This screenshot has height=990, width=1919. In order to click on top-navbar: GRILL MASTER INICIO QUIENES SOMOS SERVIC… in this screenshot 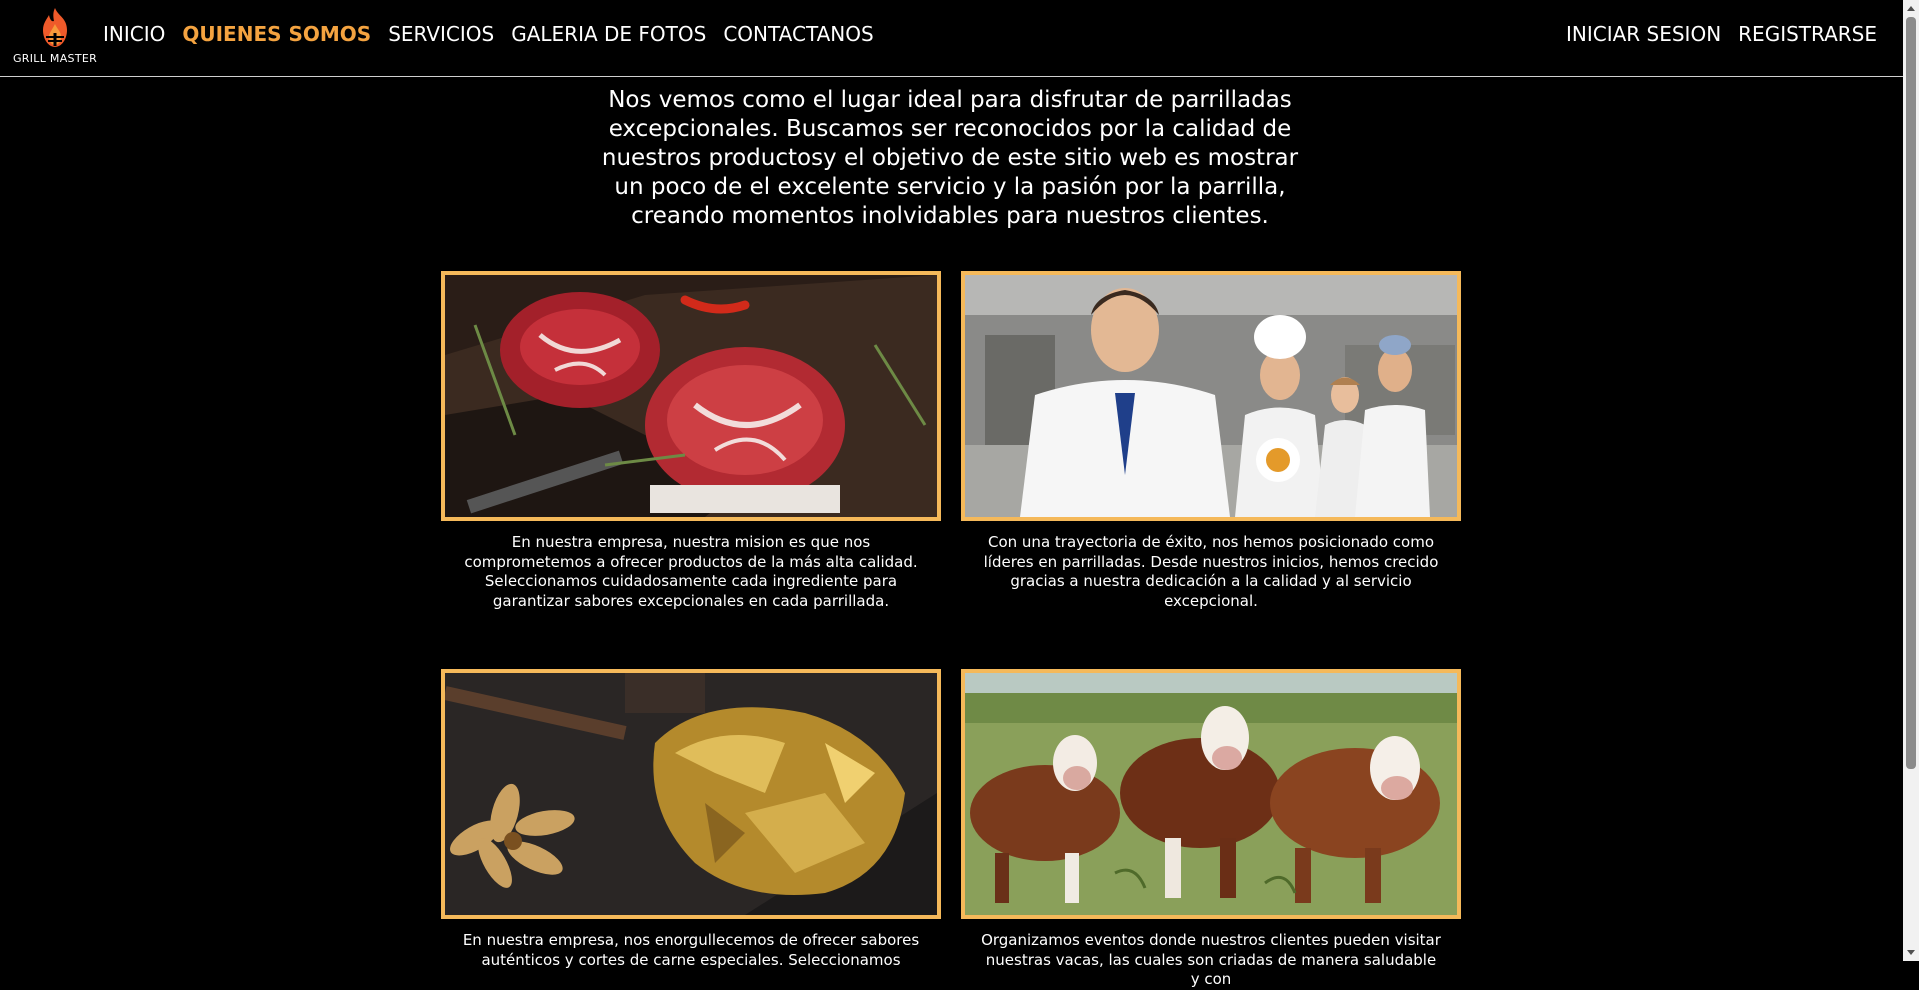, I will do `click(951, 38)`.